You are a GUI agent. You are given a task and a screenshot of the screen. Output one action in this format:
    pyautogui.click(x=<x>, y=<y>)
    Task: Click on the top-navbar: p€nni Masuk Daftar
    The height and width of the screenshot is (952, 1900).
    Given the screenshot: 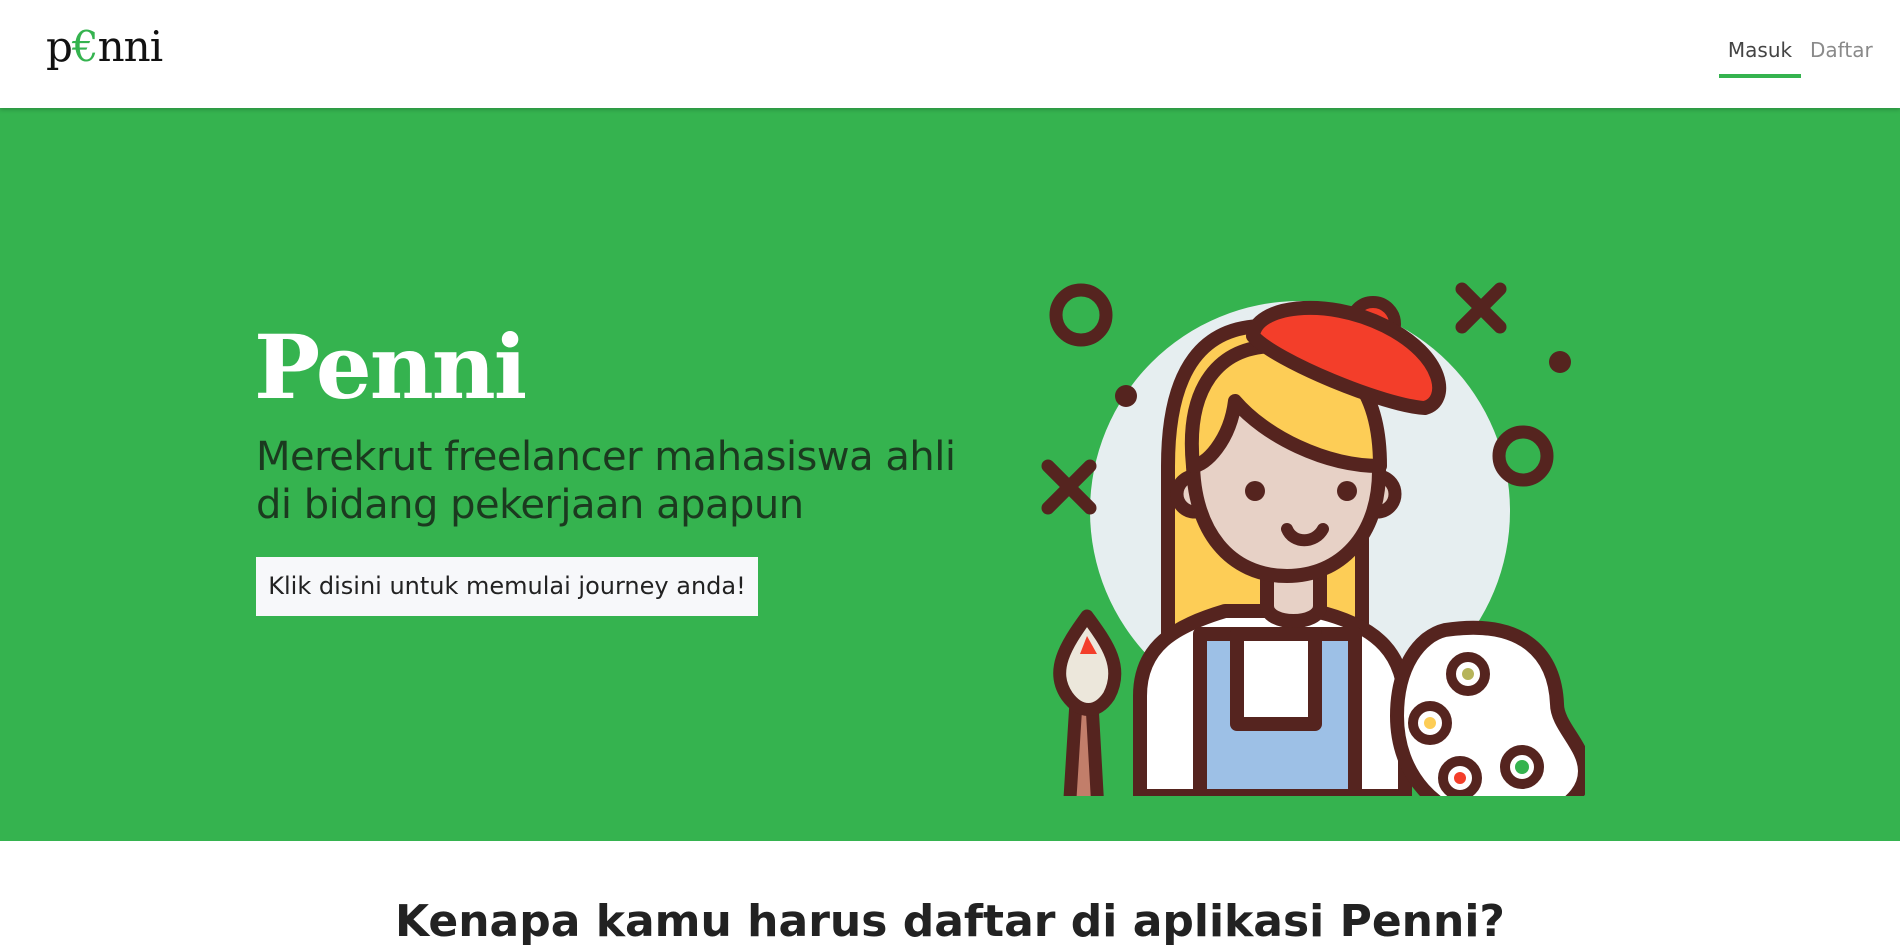 What is the action you would take?
    pyautogui.click(x=950, y=54)
    